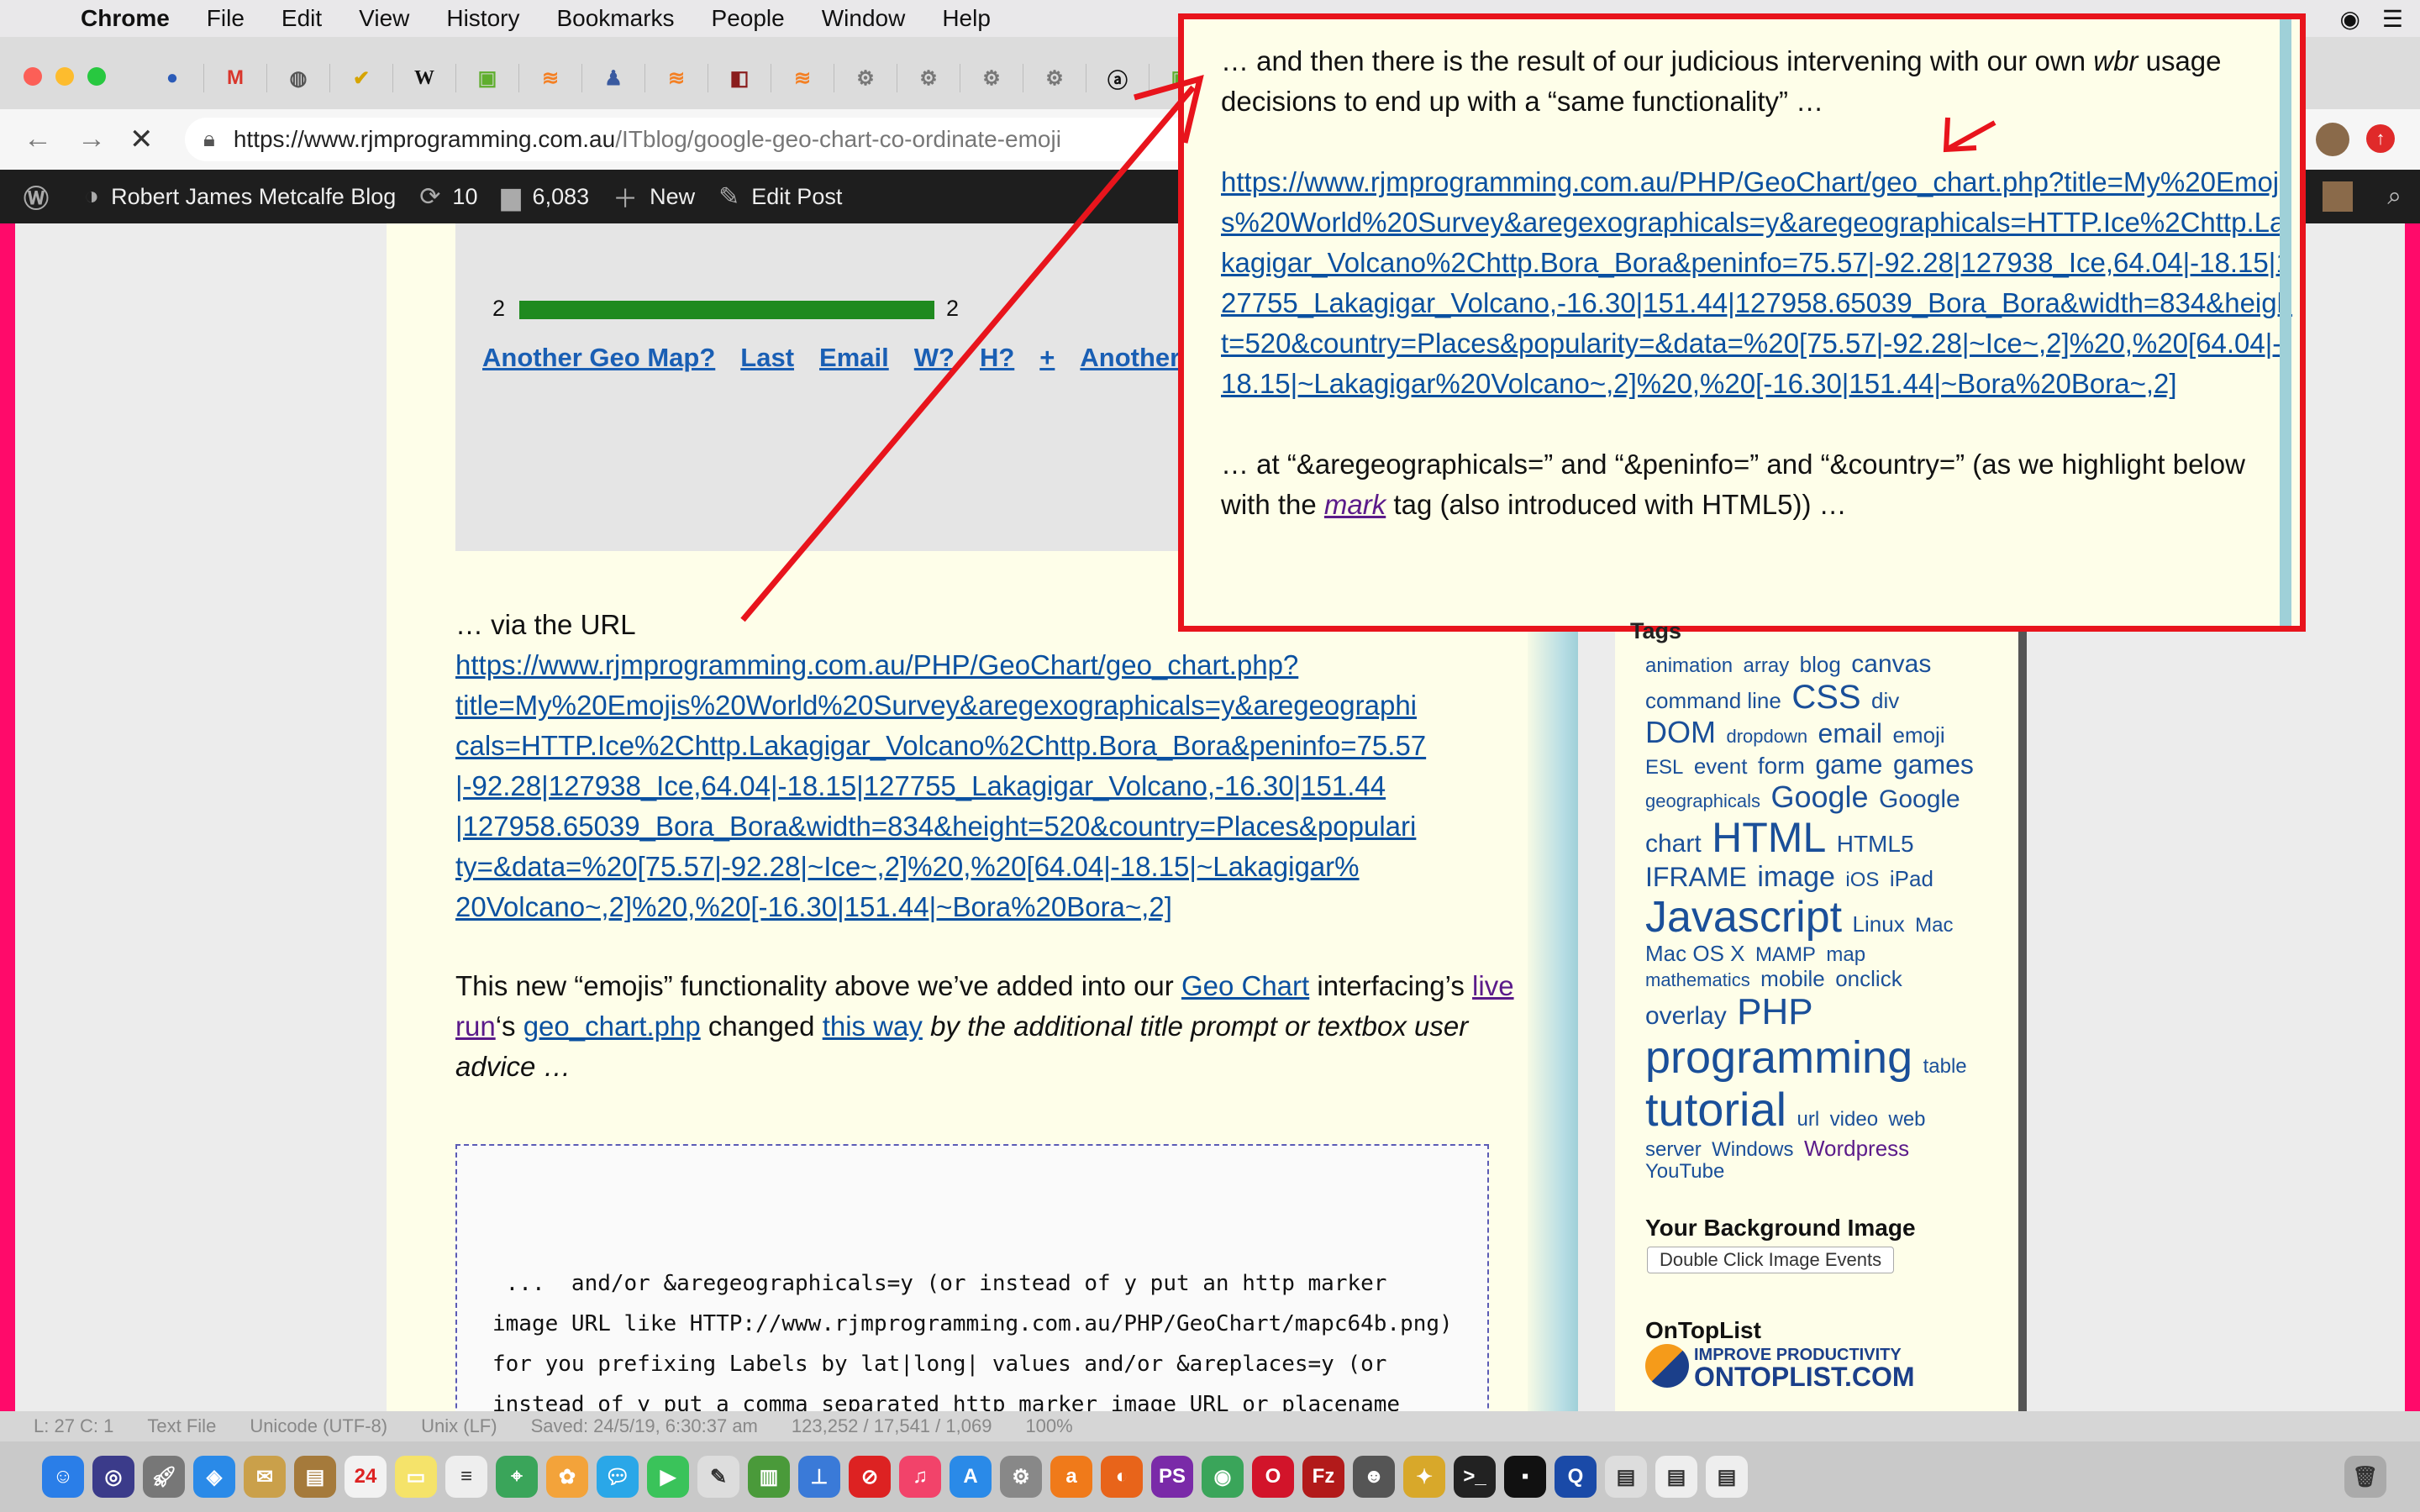 The height and width of the screenshot is (1512, 2420). Describe the element at coordinates (618, 1477) in the screenshot. I see `messages-icon: 💬︎` at that location.